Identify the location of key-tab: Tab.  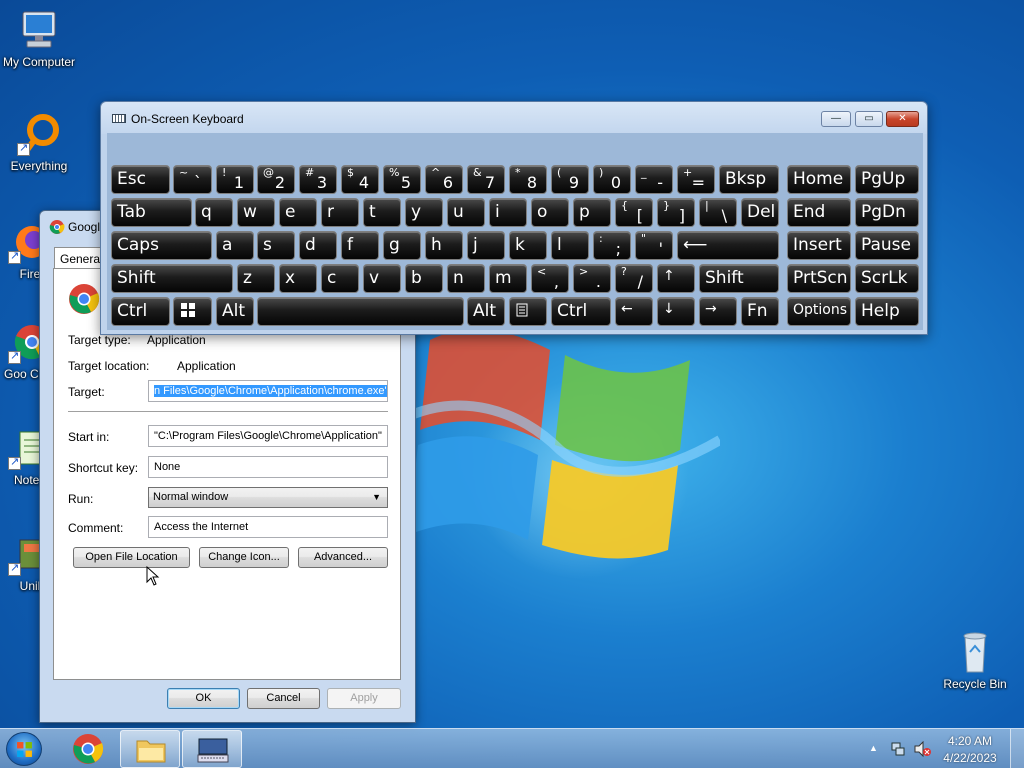
(151, 212).